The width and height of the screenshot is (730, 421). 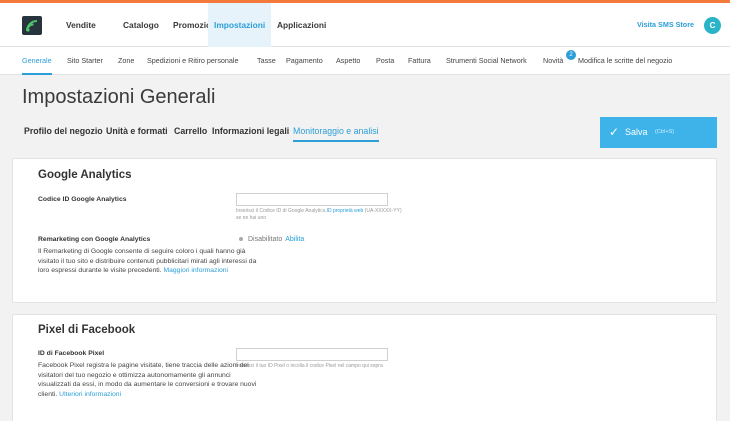 I want to click on save-button: ✓ Salva (Ctrl+S), so click(x=658, y=132).